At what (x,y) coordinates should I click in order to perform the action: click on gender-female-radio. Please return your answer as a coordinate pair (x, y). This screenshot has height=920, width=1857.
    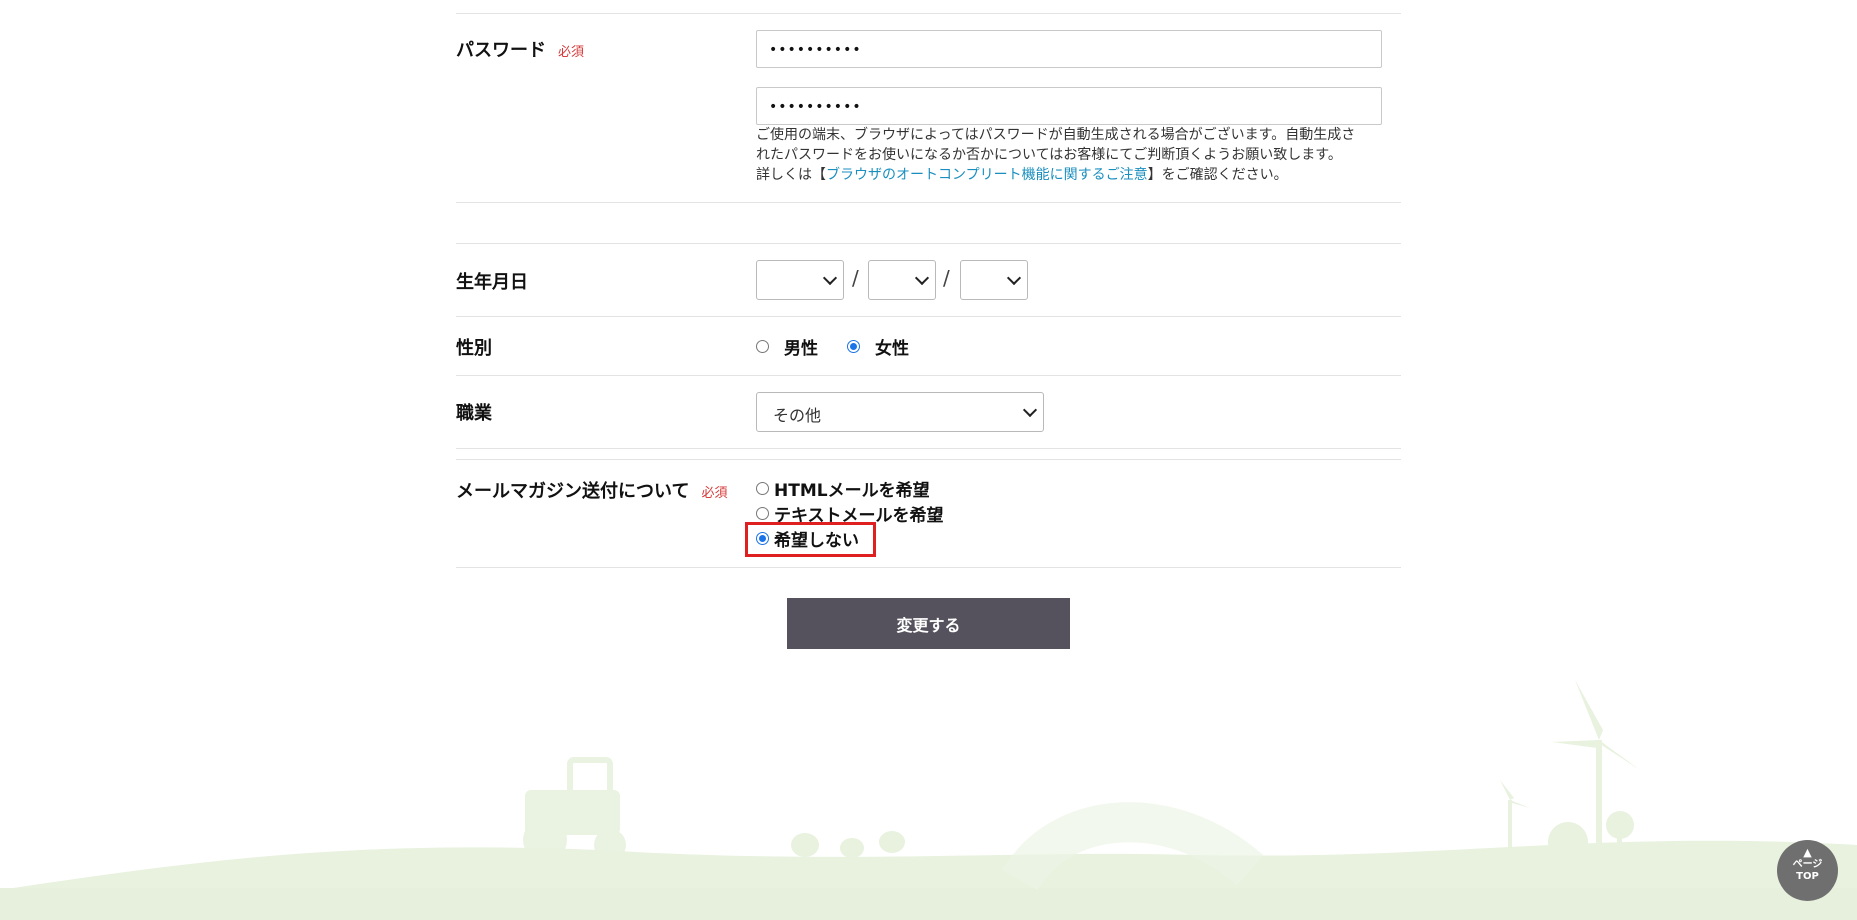
    Looking at the image, I should click on (853, 346).